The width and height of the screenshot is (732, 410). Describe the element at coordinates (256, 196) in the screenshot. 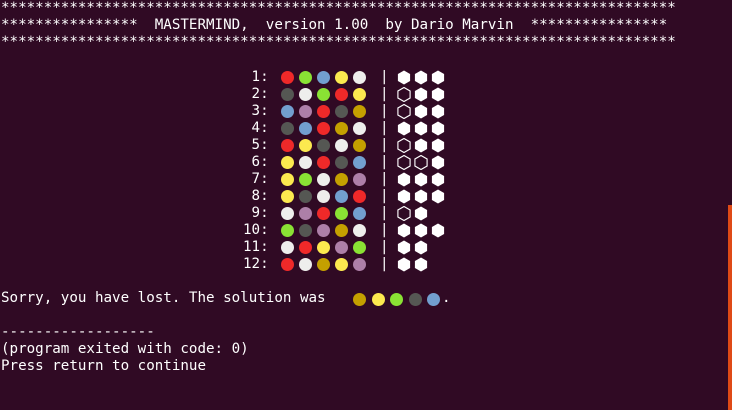

I see `row-number: 8:` at that location.